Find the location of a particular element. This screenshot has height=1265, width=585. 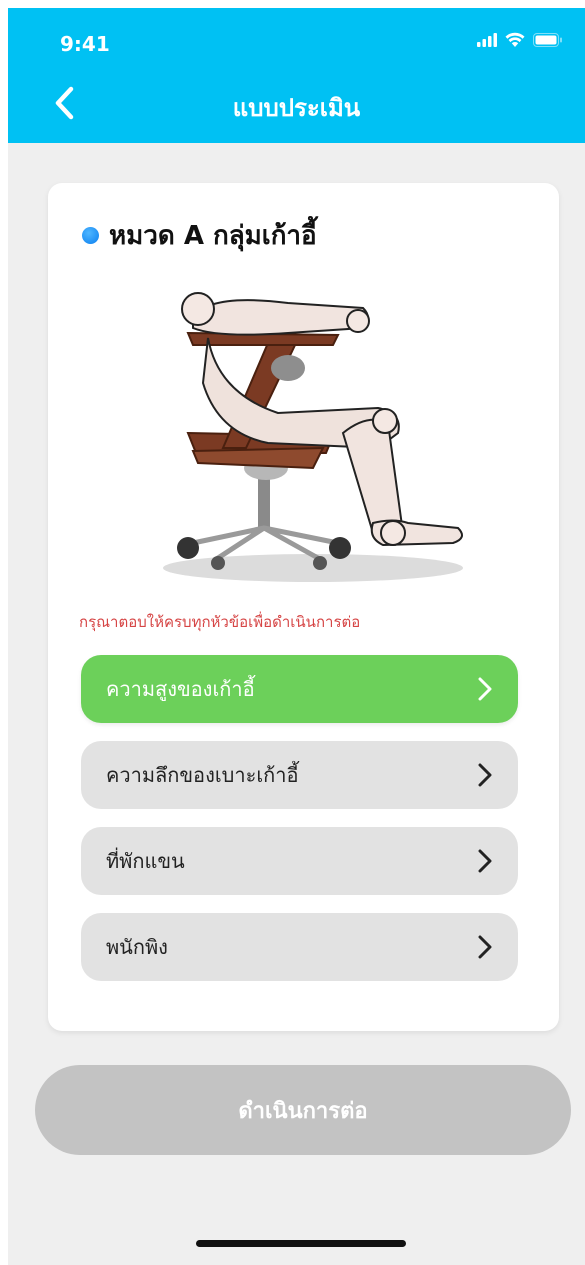

battery-icon is located at coordinates (547, 39).